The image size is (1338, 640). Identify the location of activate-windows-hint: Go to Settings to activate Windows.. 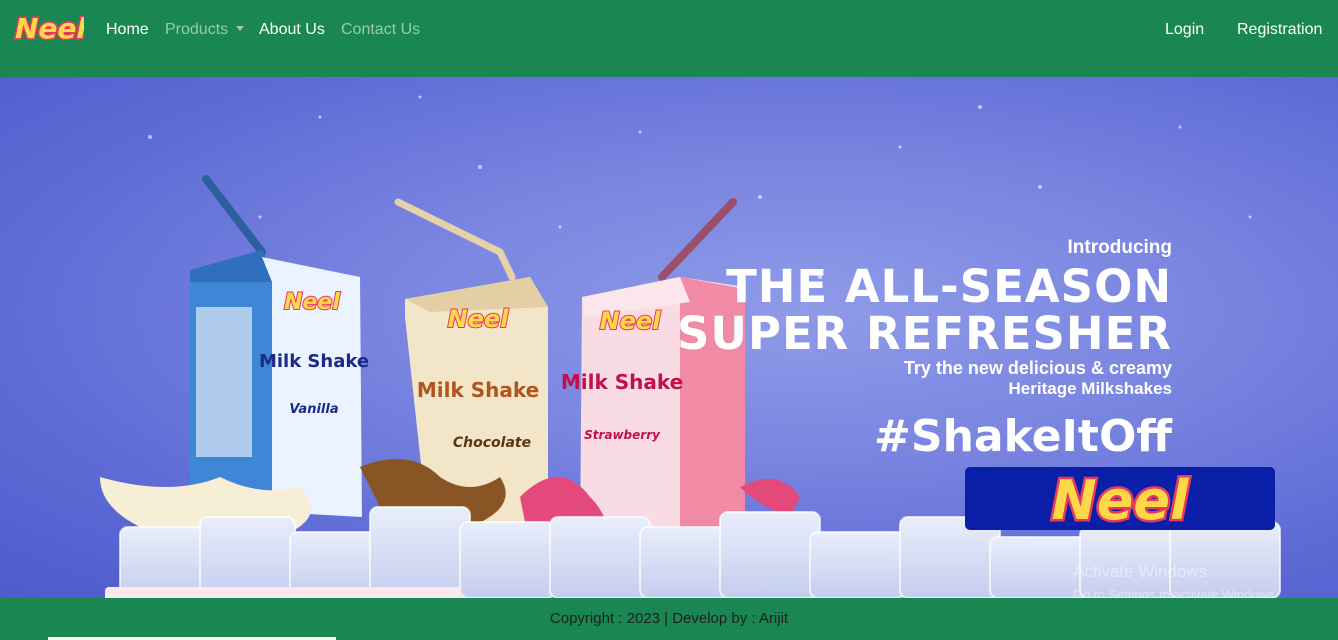
(1176, 592).